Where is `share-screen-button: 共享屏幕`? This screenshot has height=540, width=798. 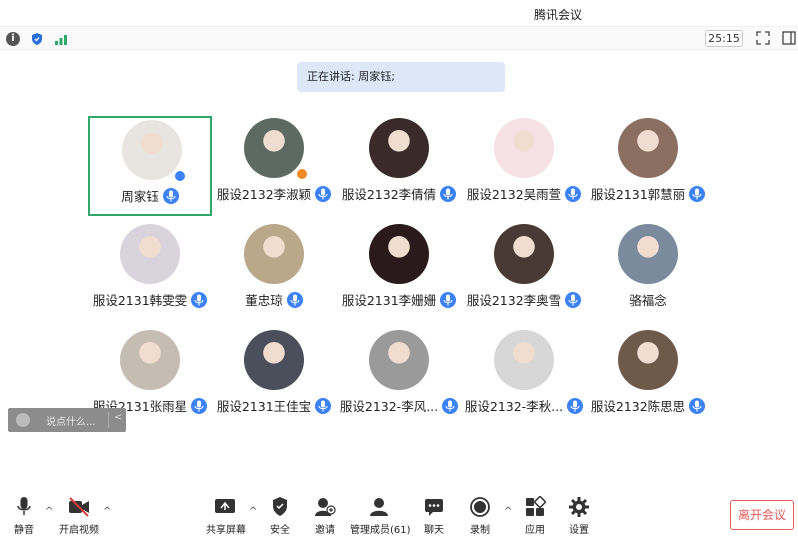 share-screen-button: 共享屏幕 is located at coordinates (226, 516).